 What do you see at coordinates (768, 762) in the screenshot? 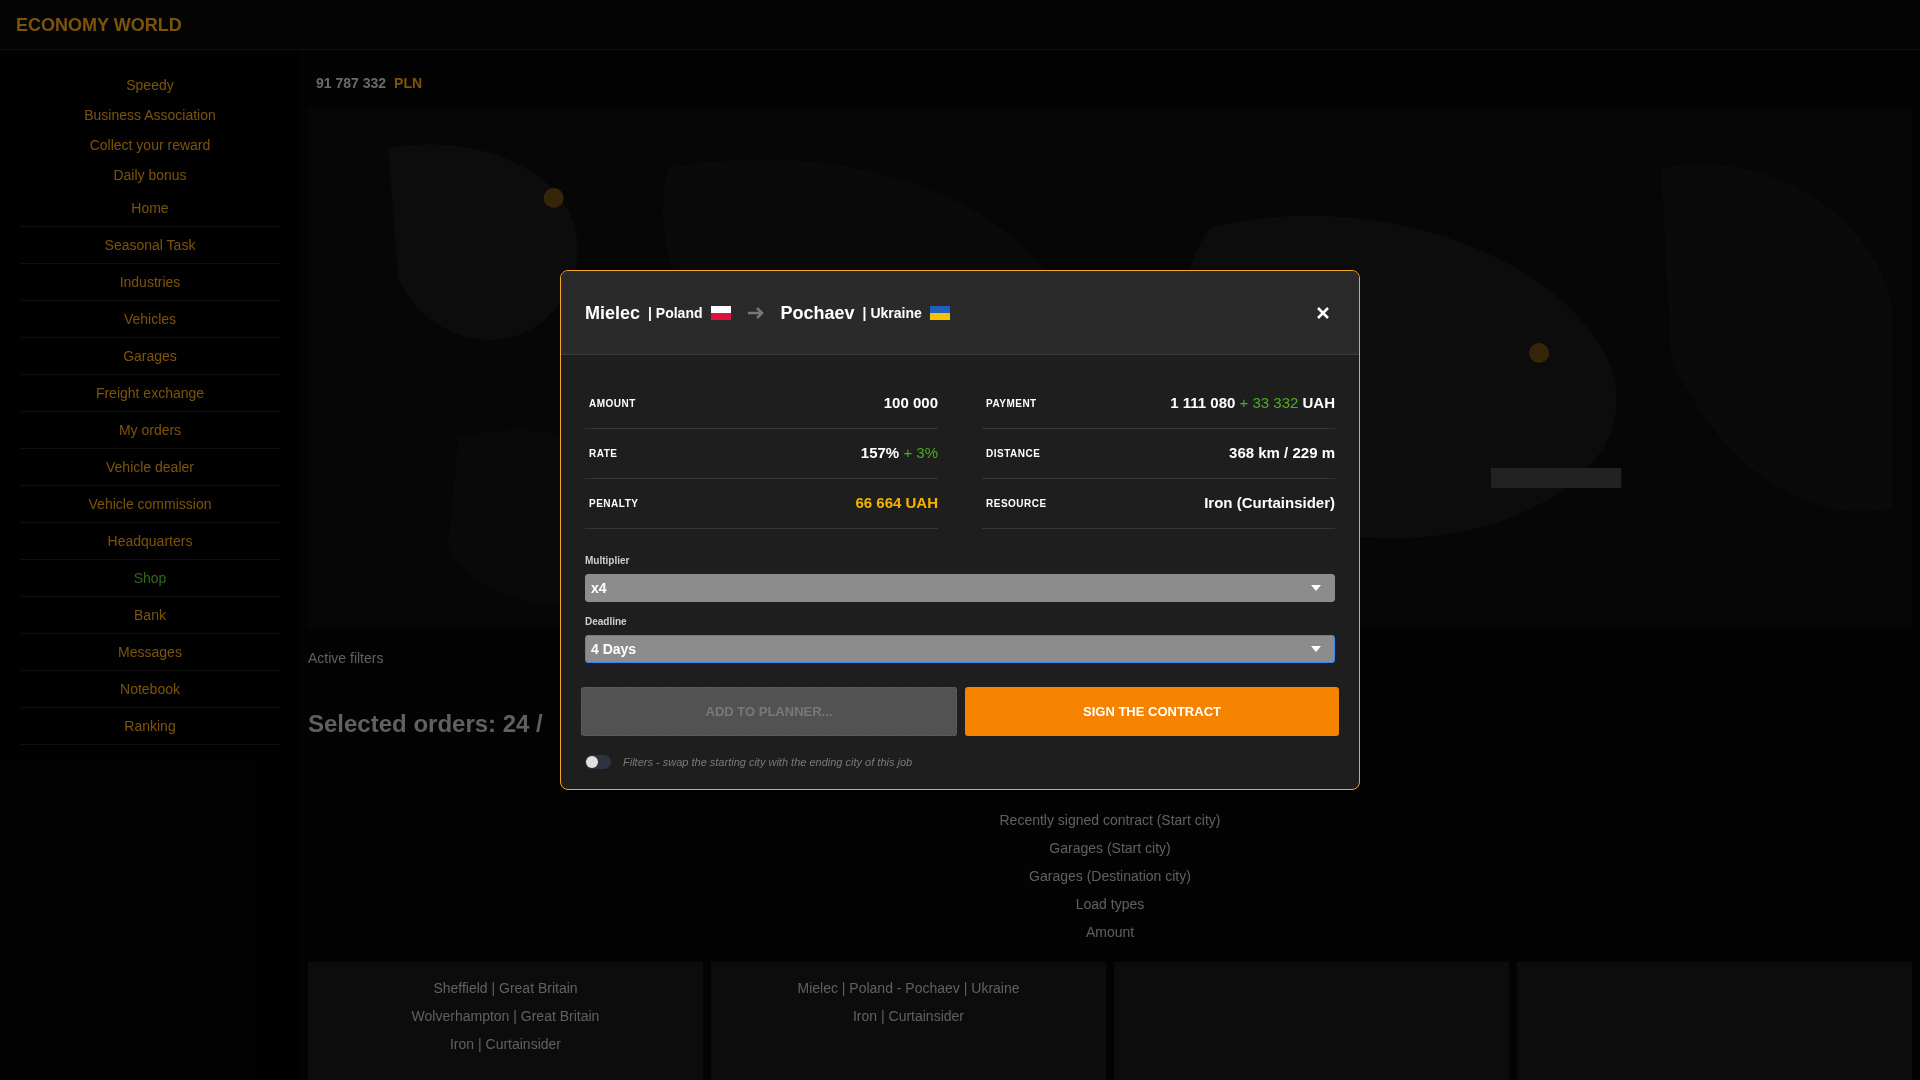
I see `toggle-label: Filters - swap the starting city with the ending city of this job` at bounding box center [768, 762].